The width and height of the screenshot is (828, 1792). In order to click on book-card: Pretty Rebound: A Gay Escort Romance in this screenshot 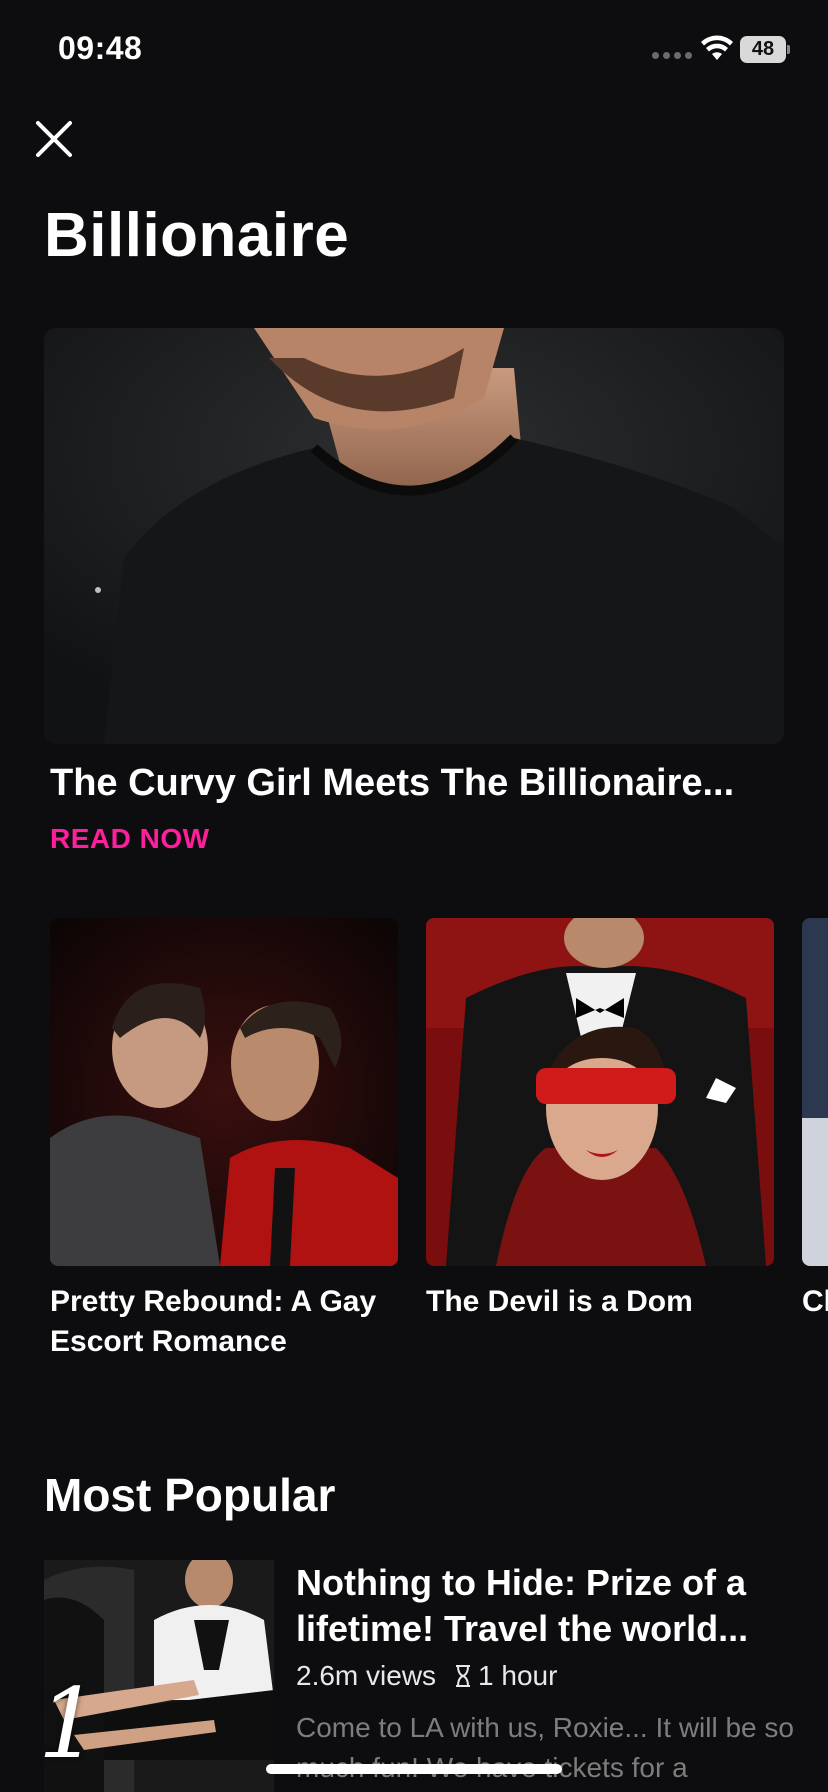, I will do `click(224, 1140)`.